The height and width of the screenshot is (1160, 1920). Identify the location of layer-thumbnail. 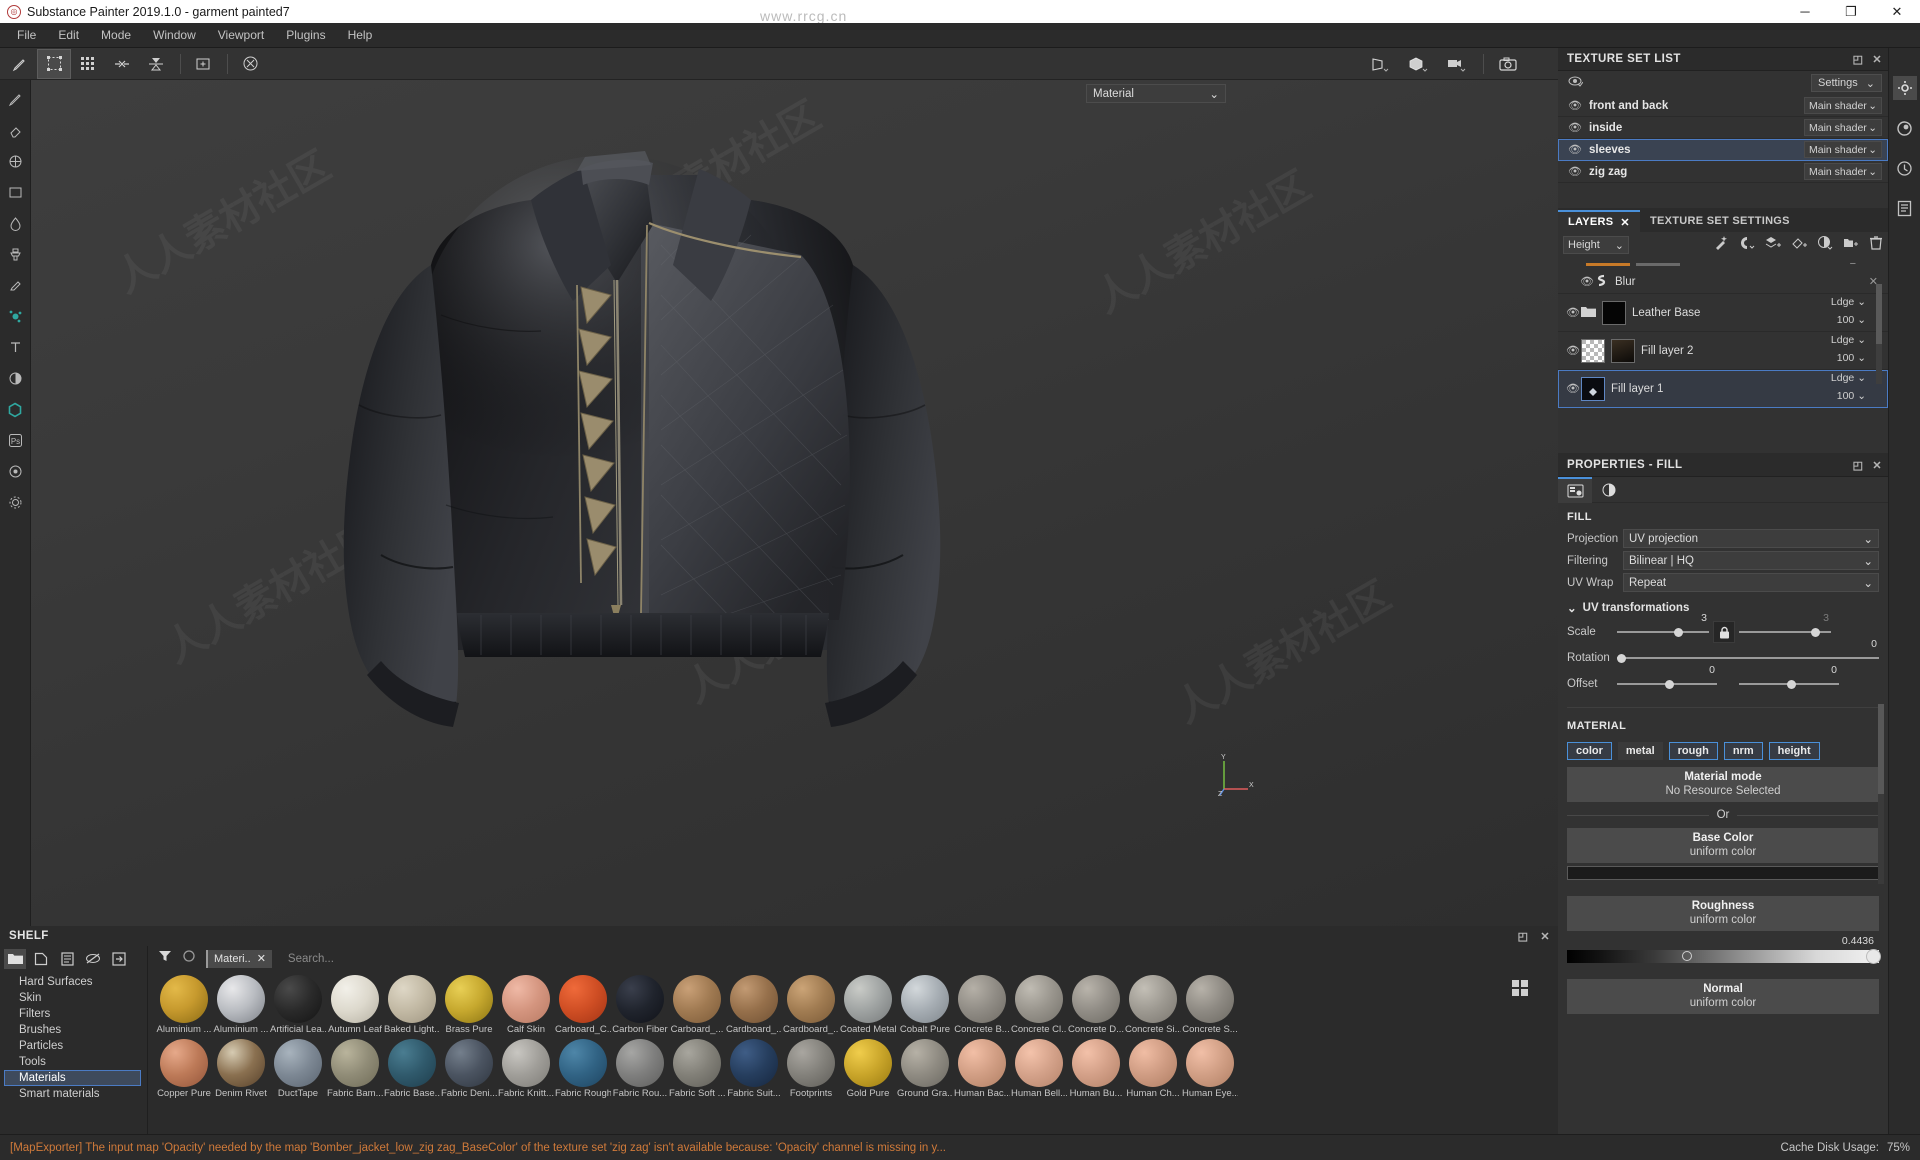
(1623, 350).